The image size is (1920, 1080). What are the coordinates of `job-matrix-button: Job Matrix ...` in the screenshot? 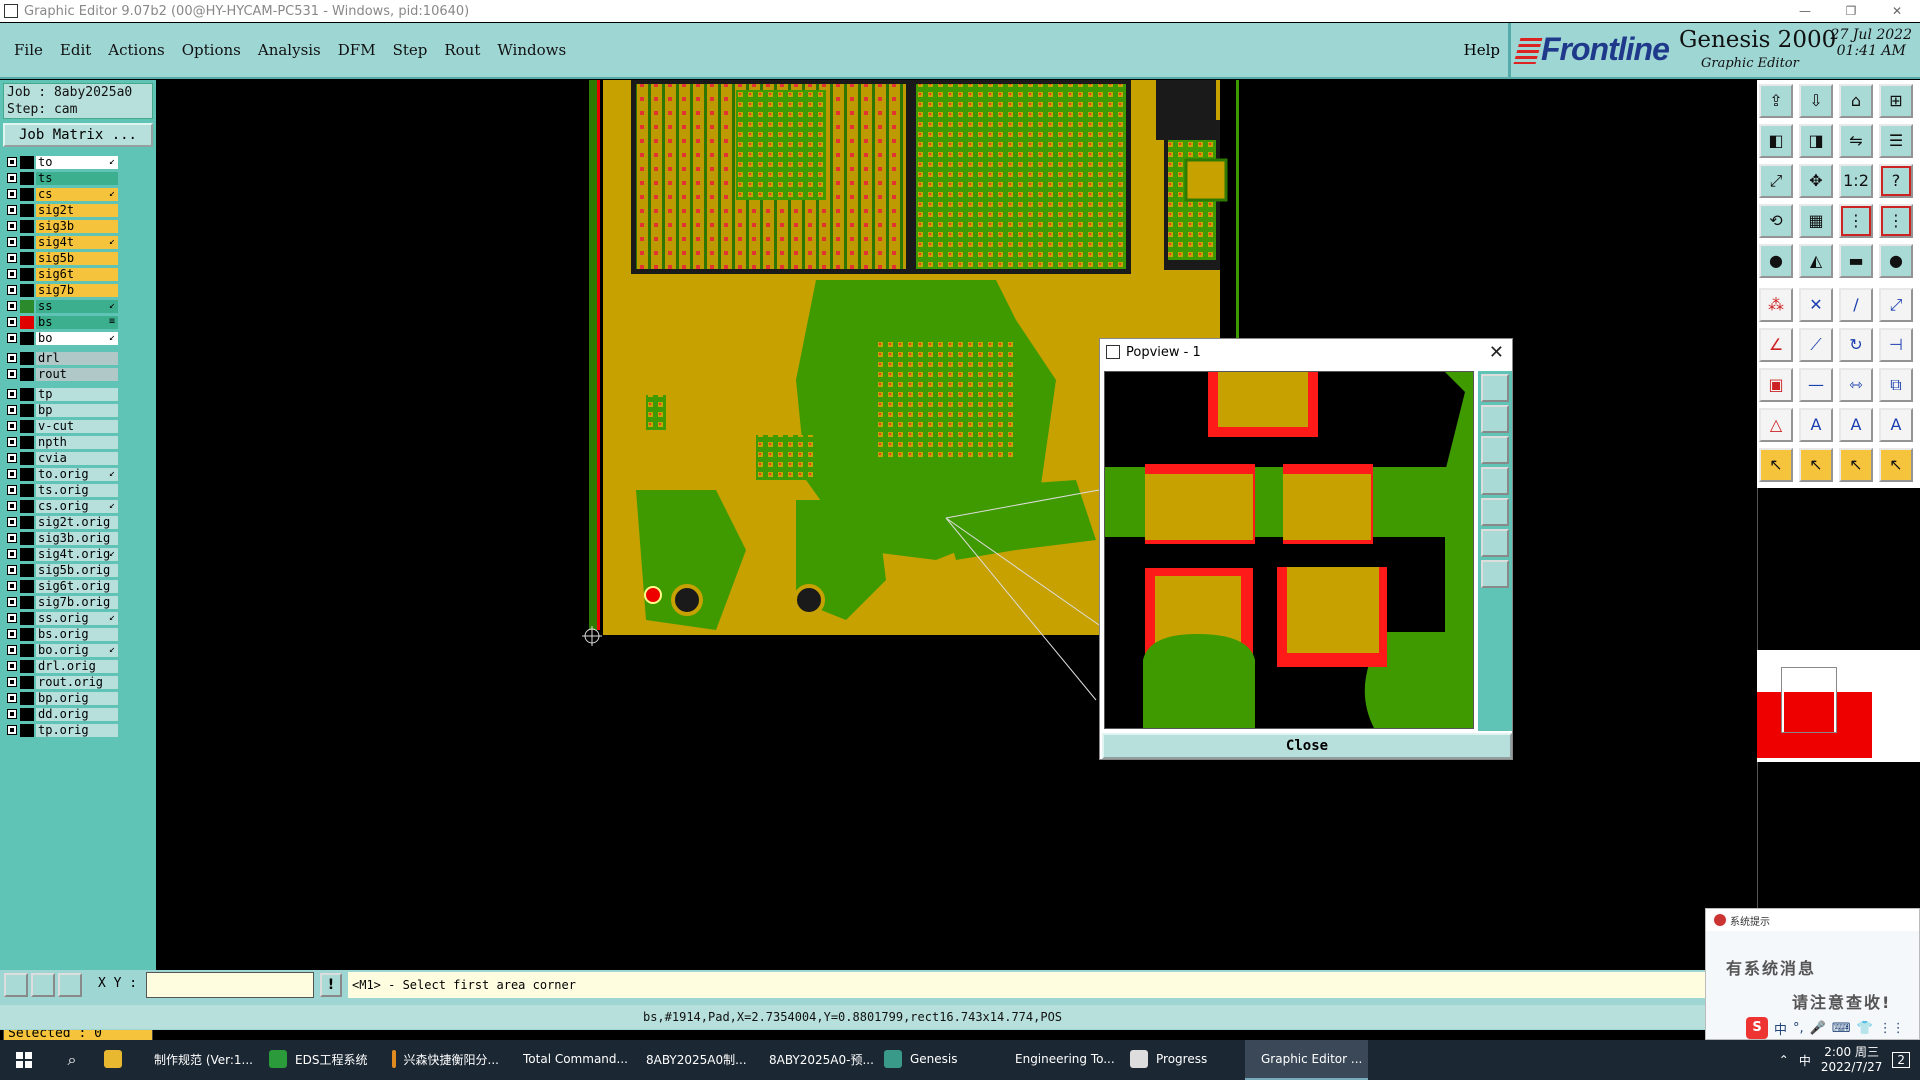 It's located at (78, 135).